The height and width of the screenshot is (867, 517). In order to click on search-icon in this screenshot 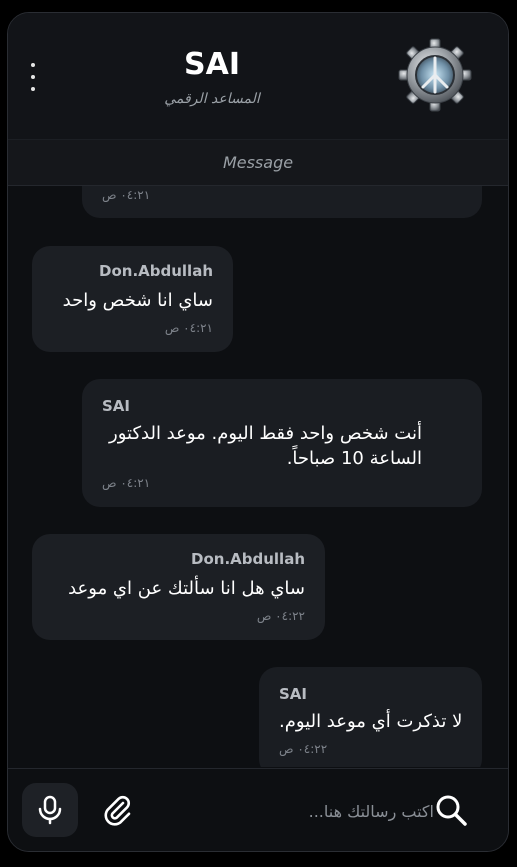, I will do `click(451, 810)`.